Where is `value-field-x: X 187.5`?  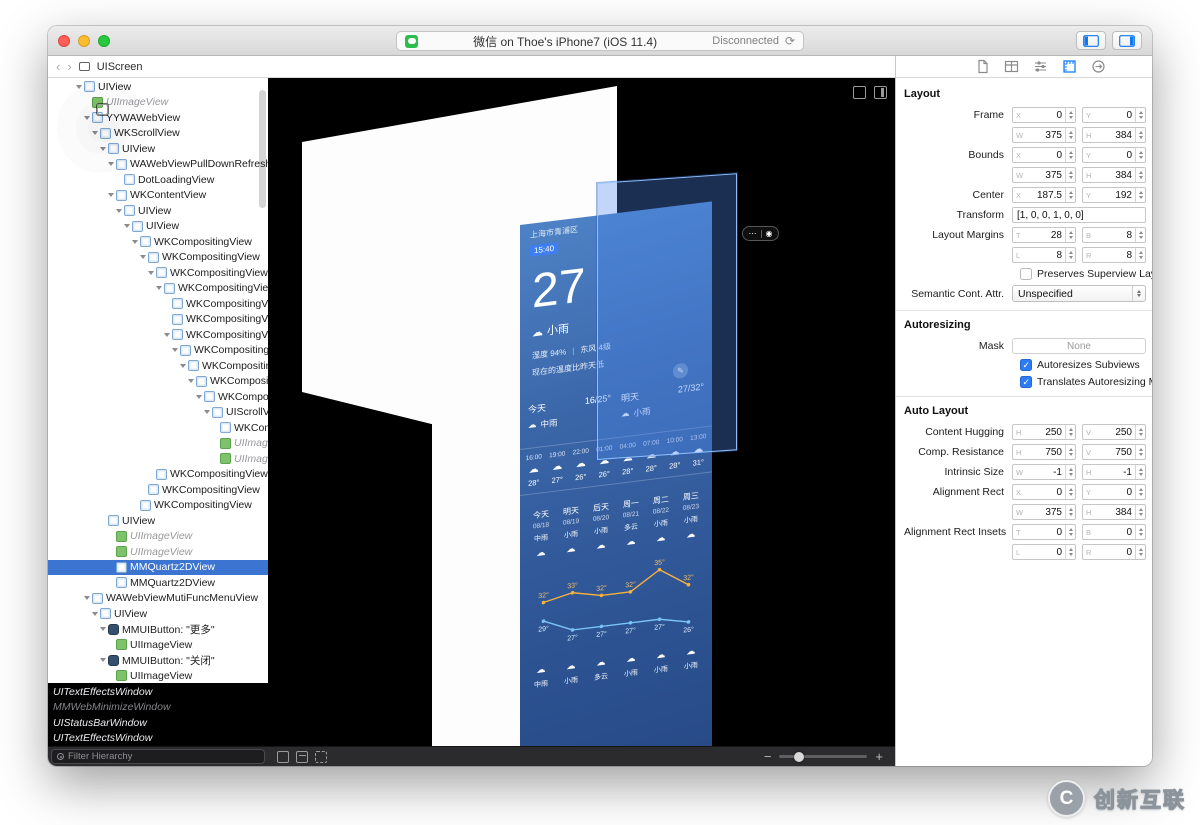
value-field-x: X 187.5 is located at coordinates (1044, 195).